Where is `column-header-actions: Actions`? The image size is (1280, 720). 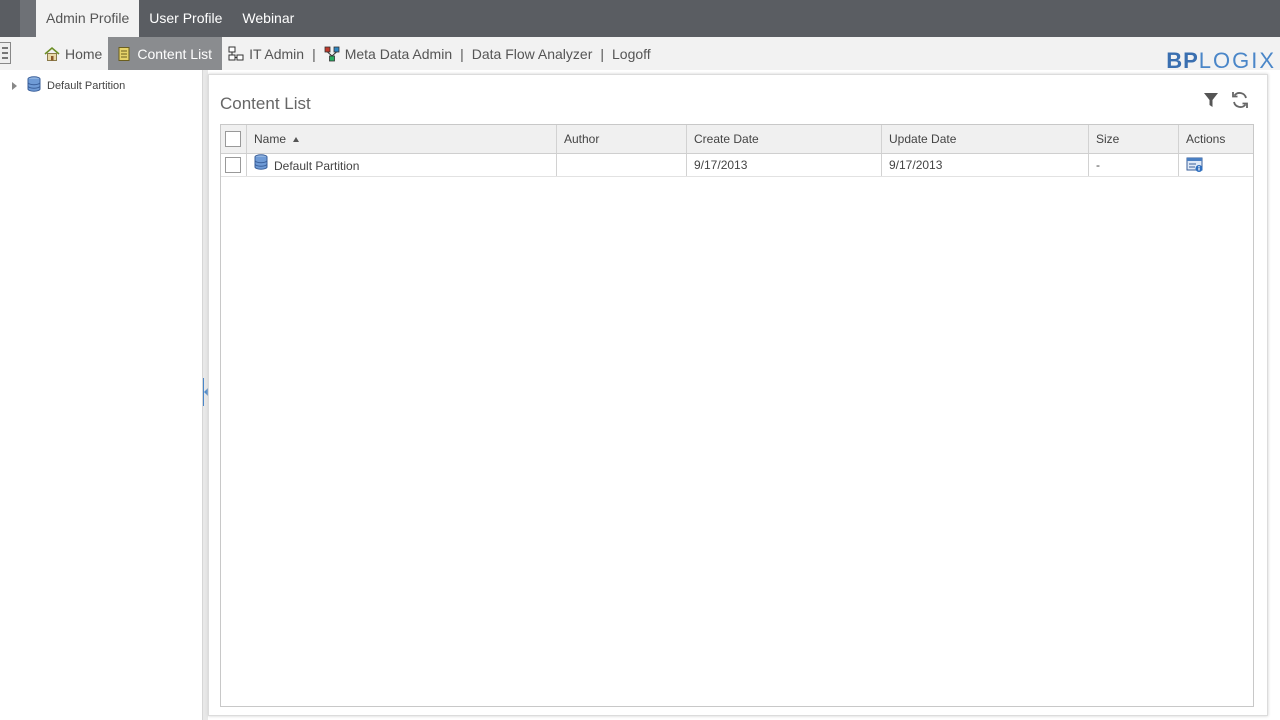 column-header-actions: Actions is located at coordinates (1206, 139).